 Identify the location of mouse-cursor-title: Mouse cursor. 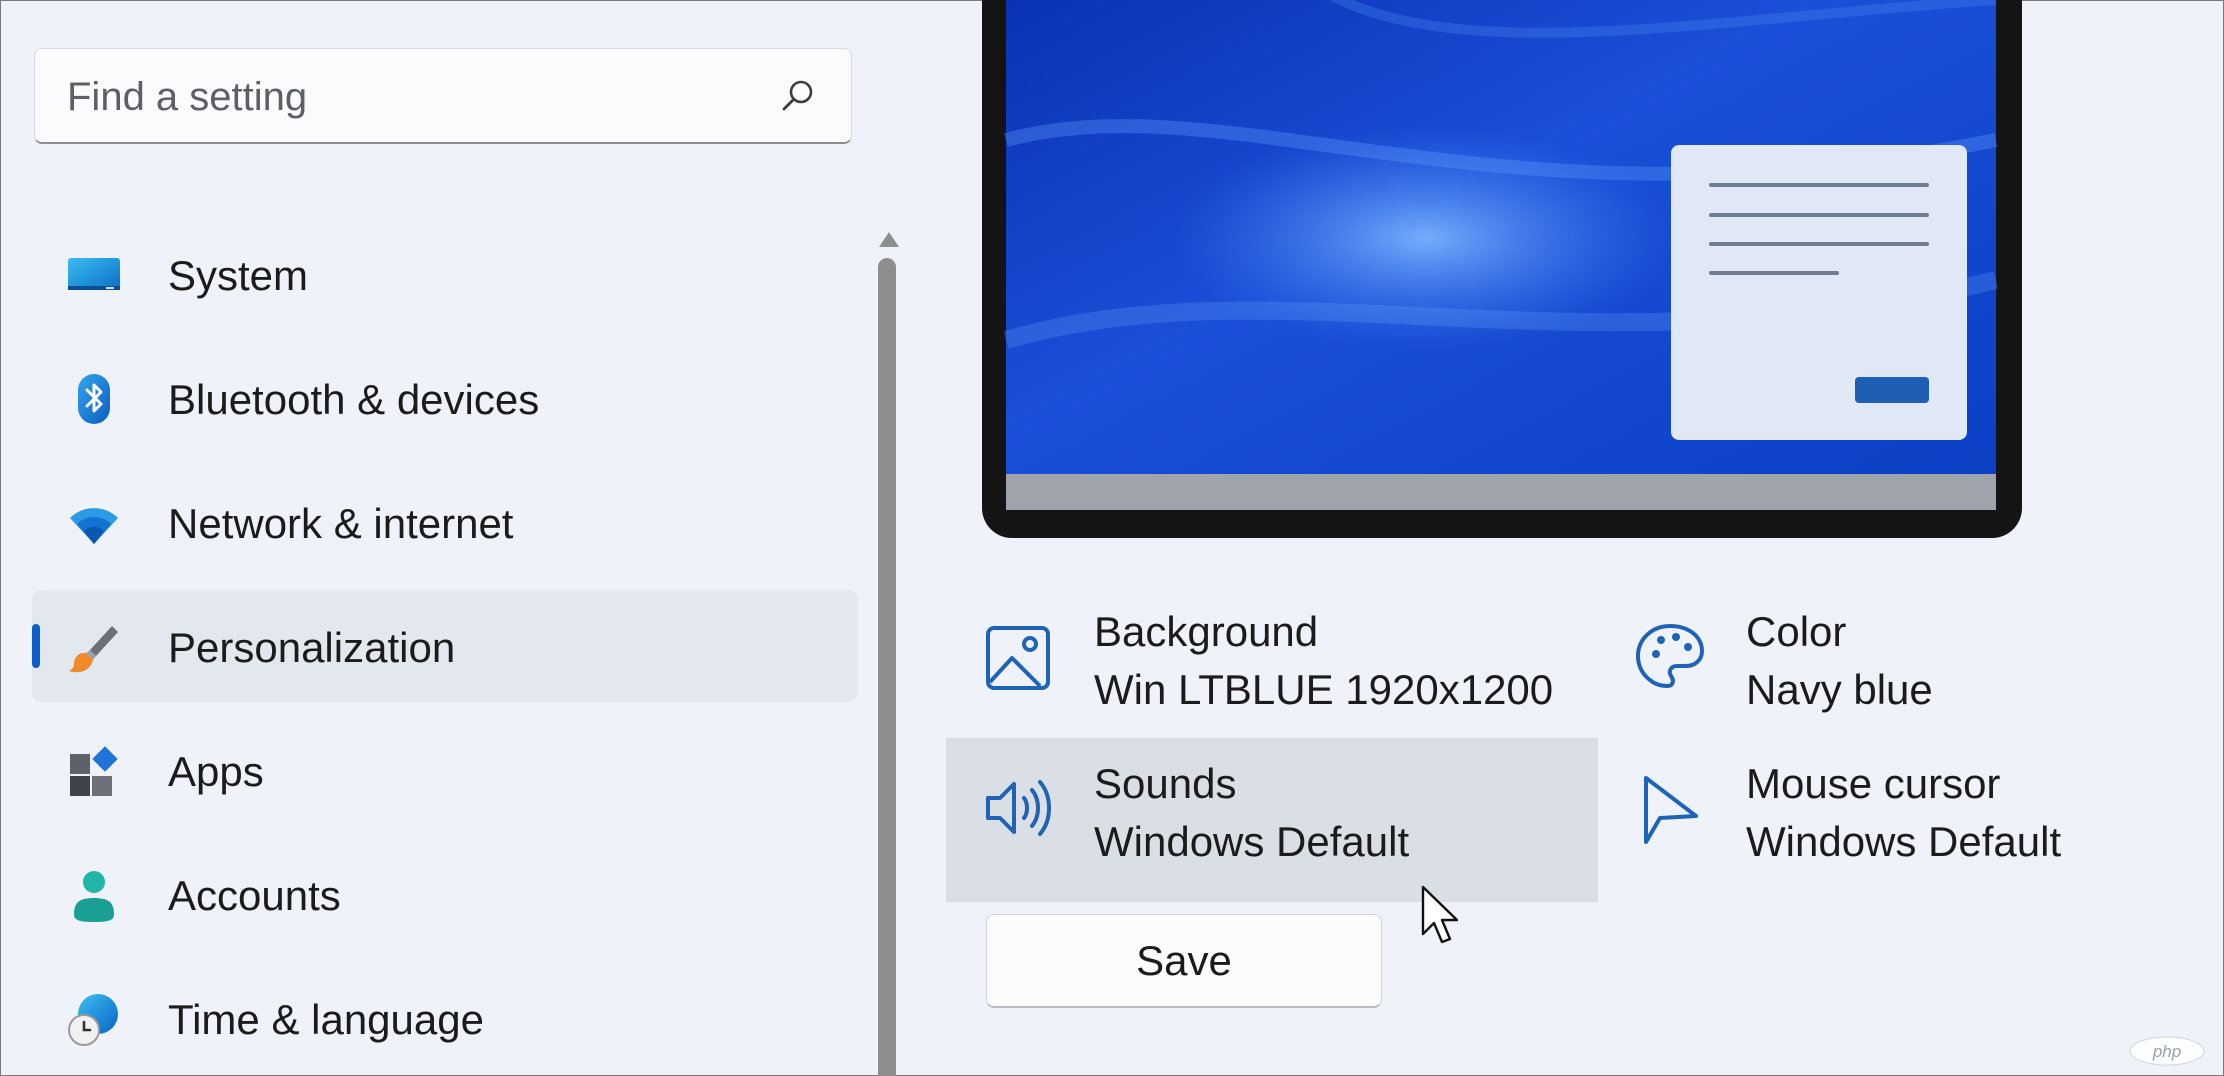
(1873, 784).